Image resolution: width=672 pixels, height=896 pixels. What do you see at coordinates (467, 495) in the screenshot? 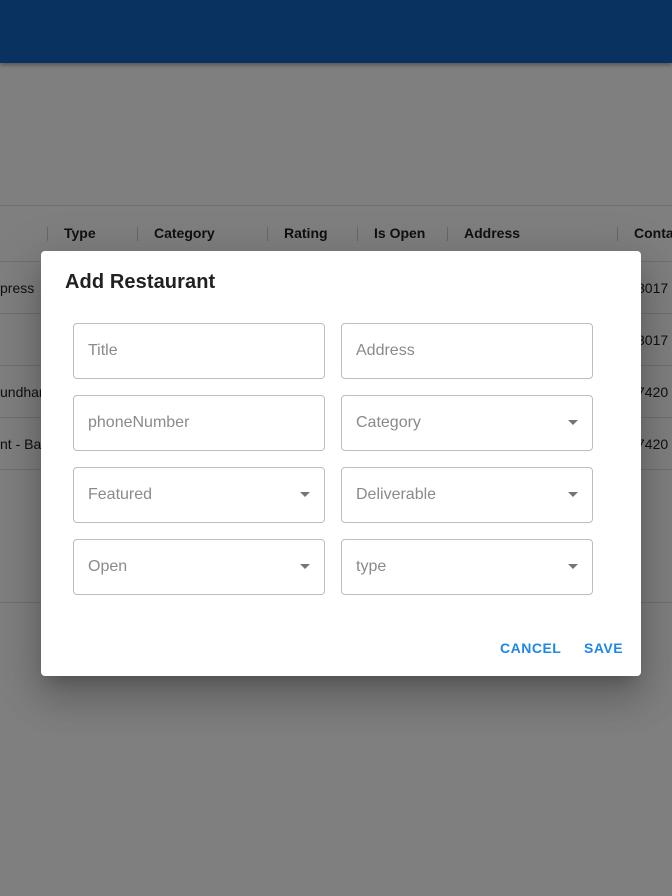
I see `deliverable-select: Deliverable` at bounding box center [467, 495].